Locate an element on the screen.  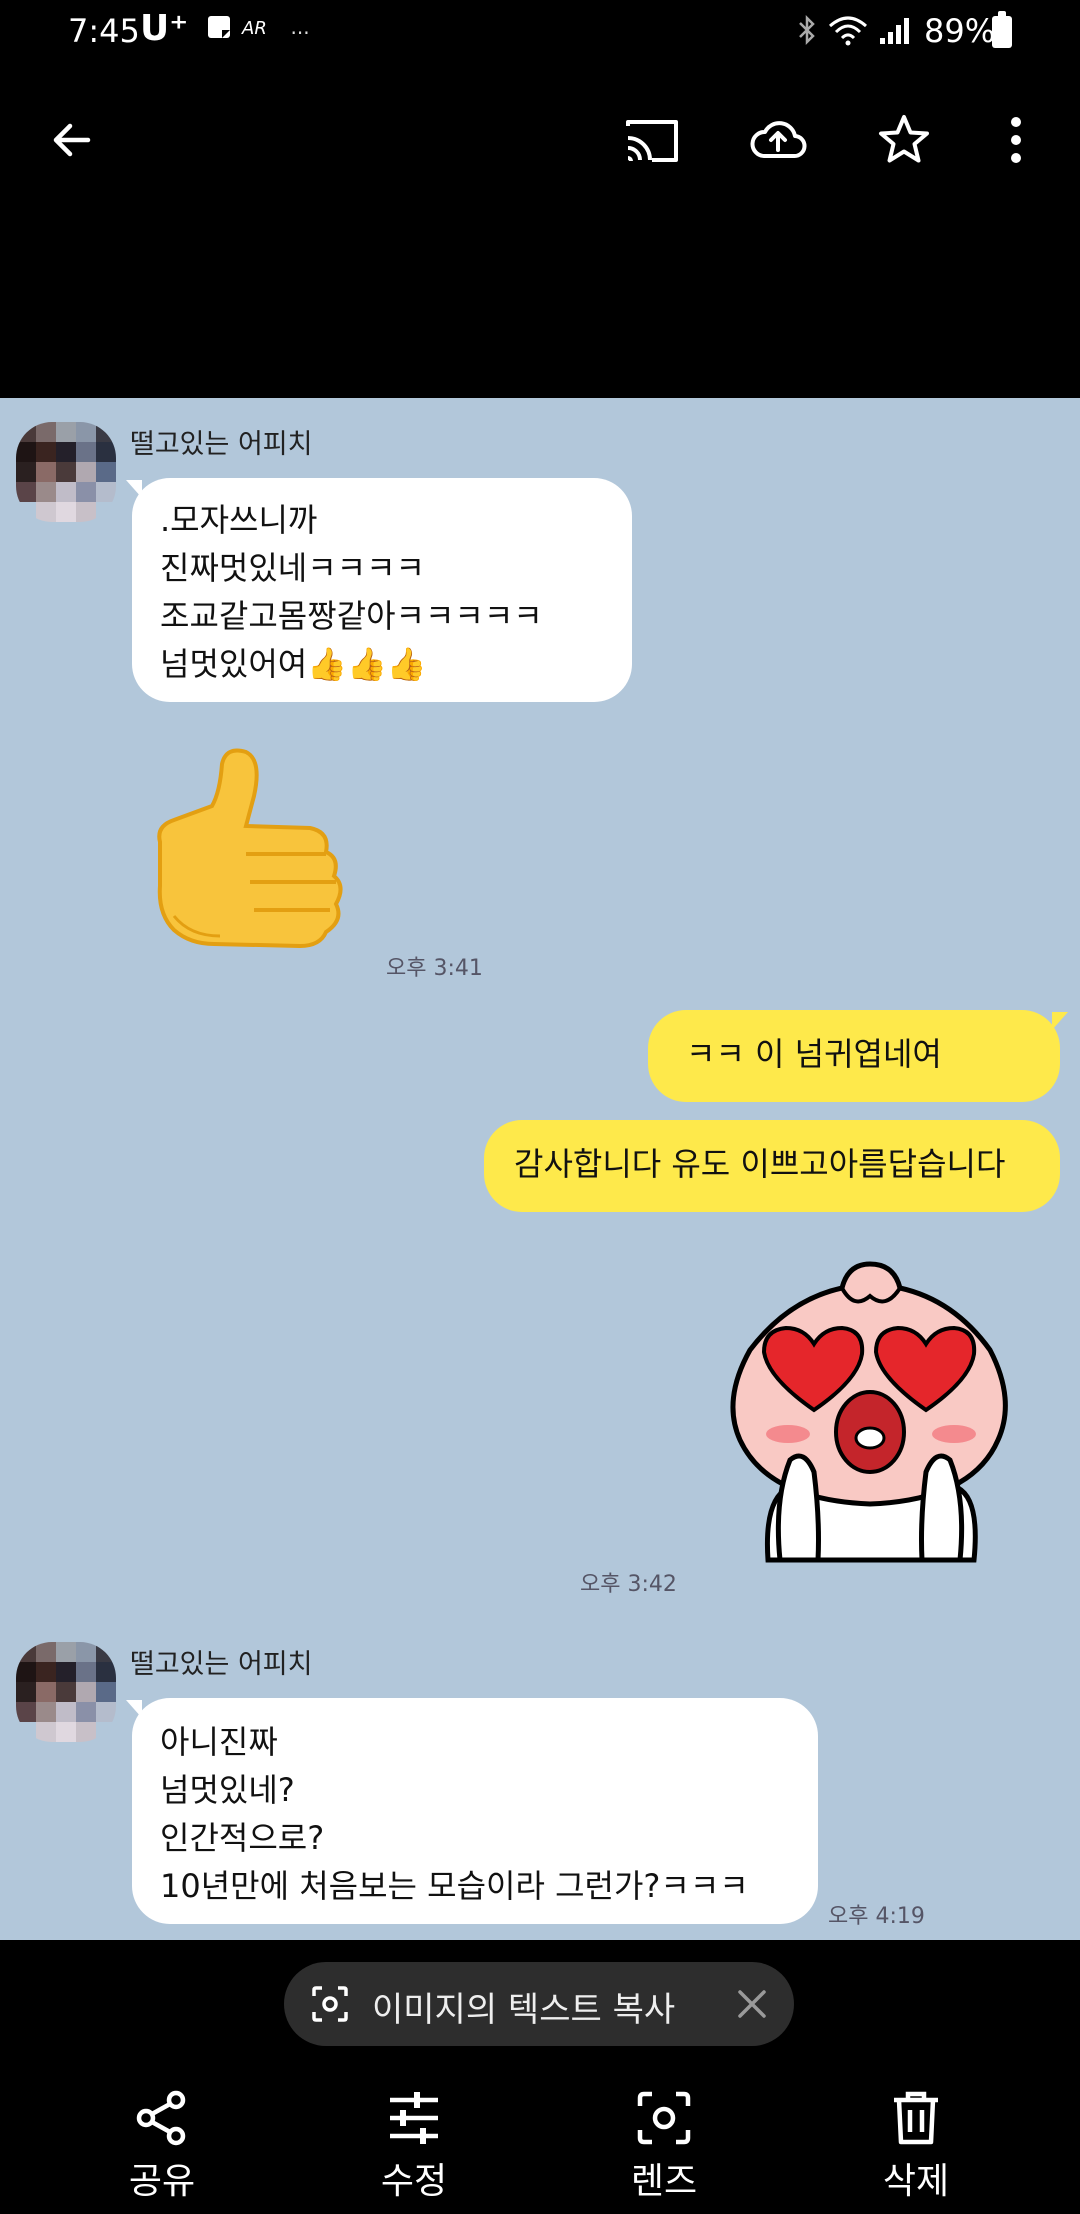
notification-icons: AR ··· is located at coordinates (258, 30).